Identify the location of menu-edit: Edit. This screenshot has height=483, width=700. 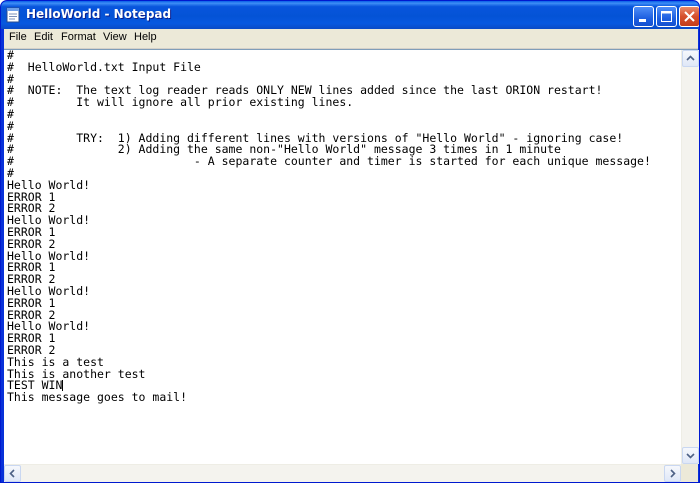
(43, 37).